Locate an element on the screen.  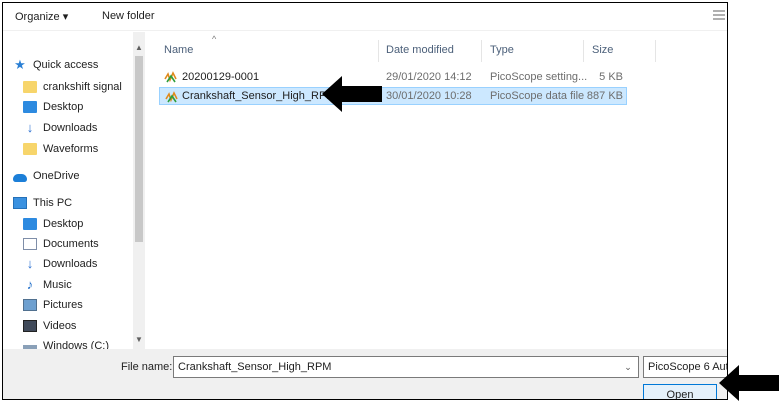
column-header-date: Date modified is located at coordinates (420, 50).